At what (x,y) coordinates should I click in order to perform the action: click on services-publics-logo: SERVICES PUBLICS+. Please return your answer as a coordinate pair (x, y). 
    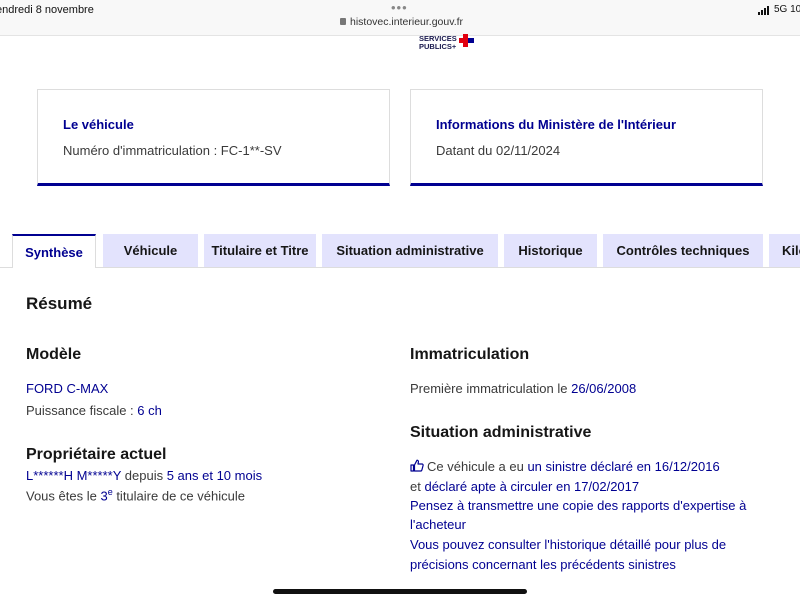
    Looking at the image, I should click on (438, 43).